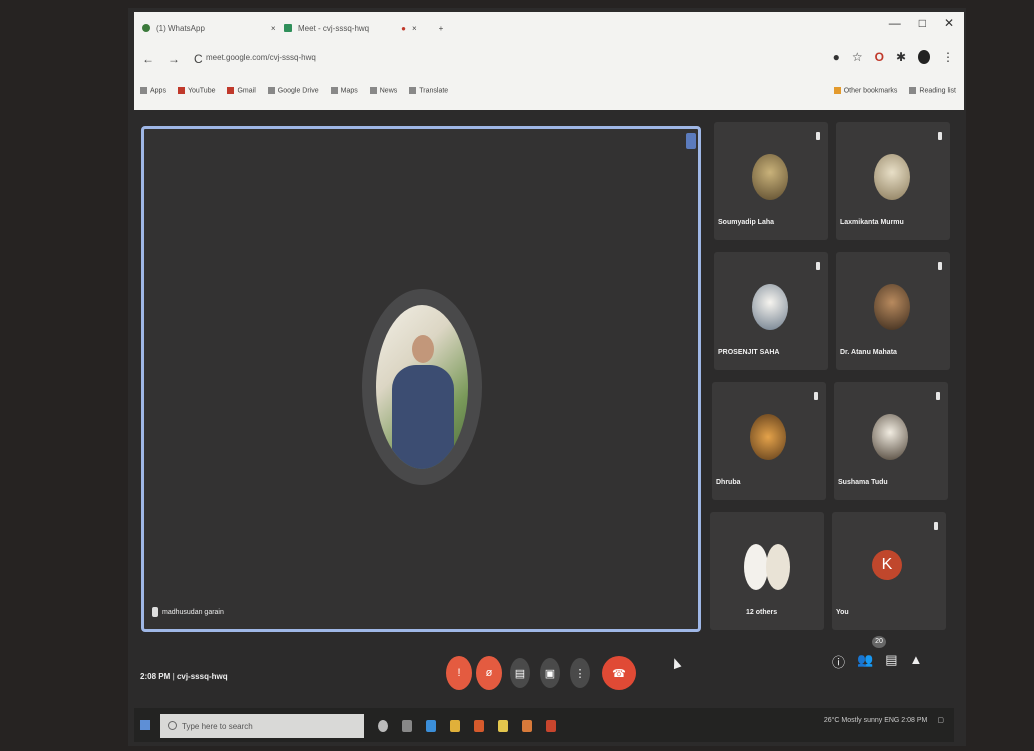 The image size is (1034, 751). I want to click on meet-icon, so click(288, 28).